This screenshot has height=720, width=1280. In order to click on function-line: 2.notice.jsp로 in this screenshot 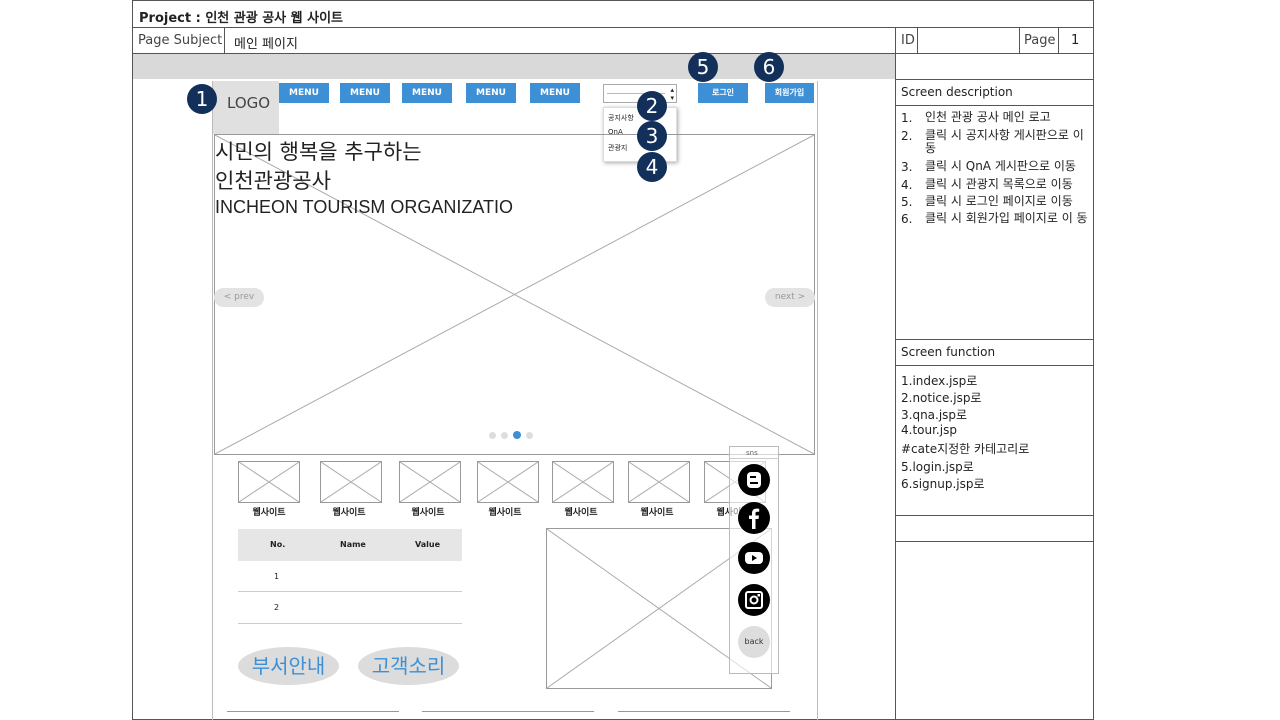, I will do `click(941, 398)`.